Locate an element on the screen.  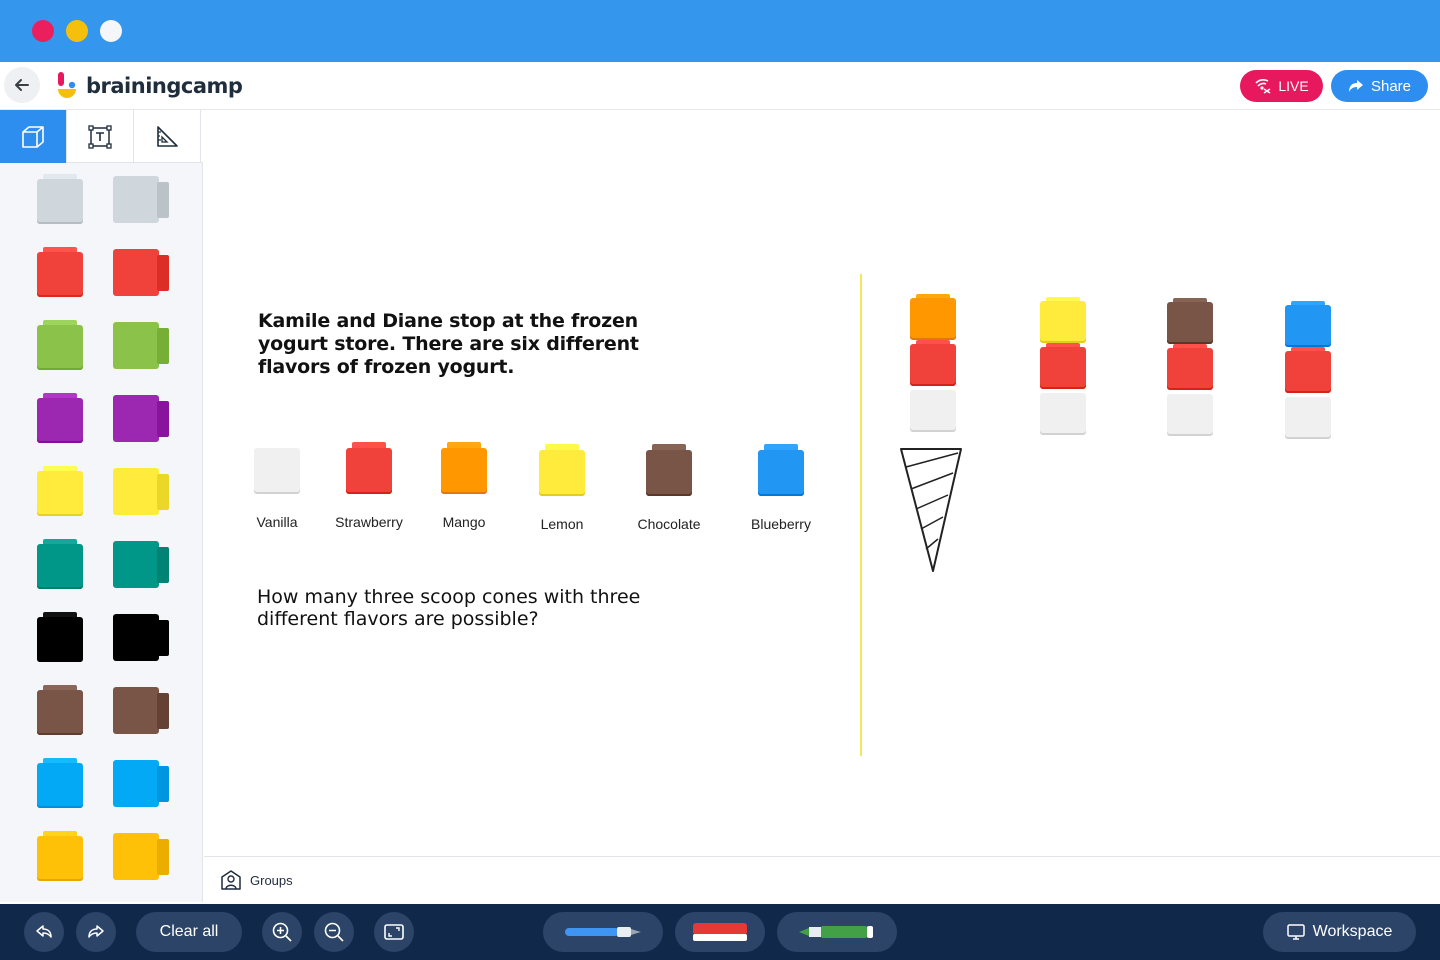
brand-logo: brainingcamp is located at coordinates (149, 86).